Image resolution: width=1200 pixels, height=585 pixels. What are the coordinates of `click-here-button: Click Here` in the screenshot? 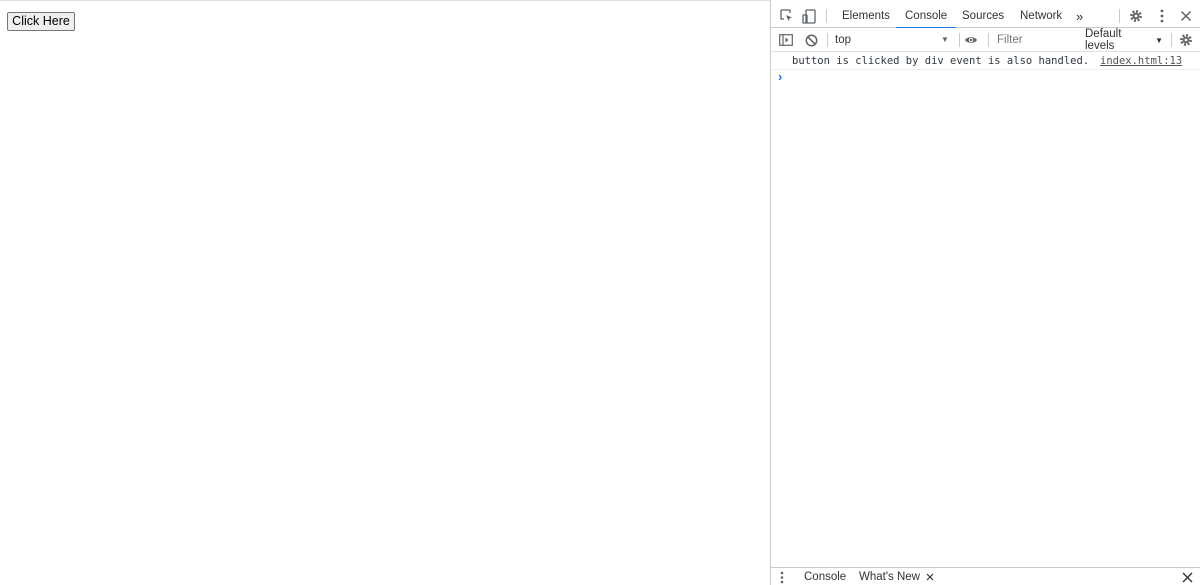 It's located at (41, 21).